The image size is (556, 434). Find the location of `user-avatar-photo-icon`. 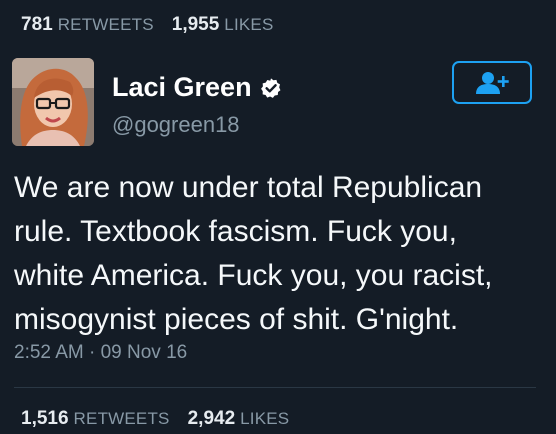

user-avatar-photo-icon is located at coordinates (53, 102).